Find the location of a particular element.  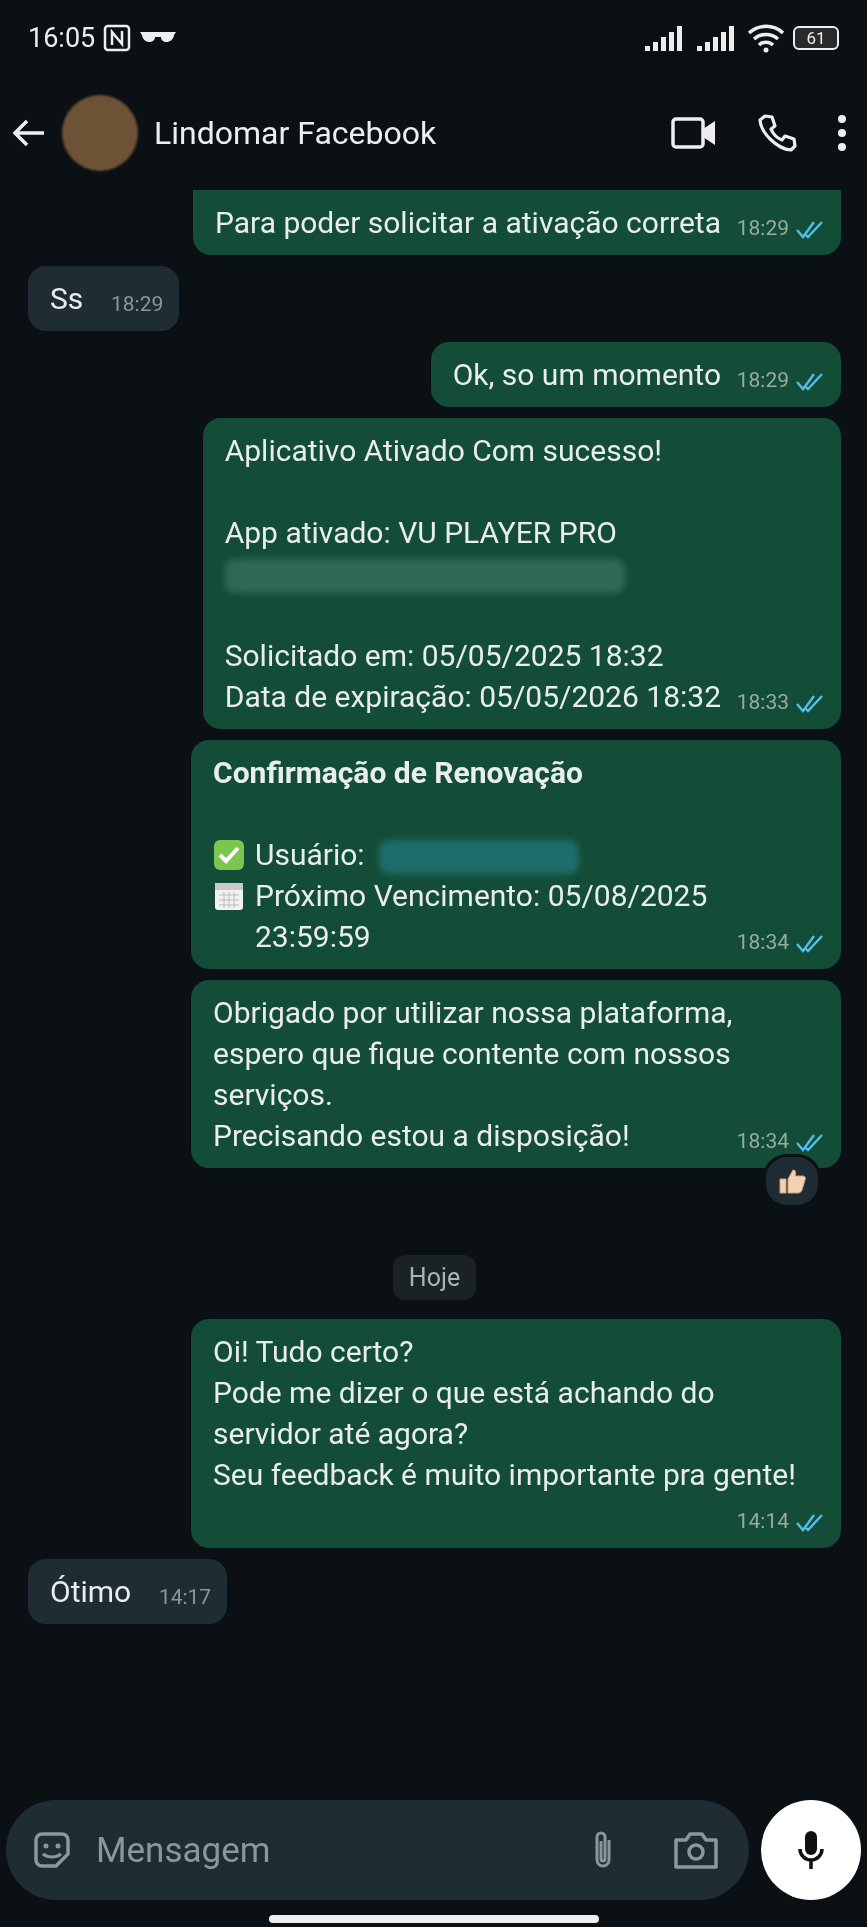

wifi-icon is located at coordinates (766, 38).